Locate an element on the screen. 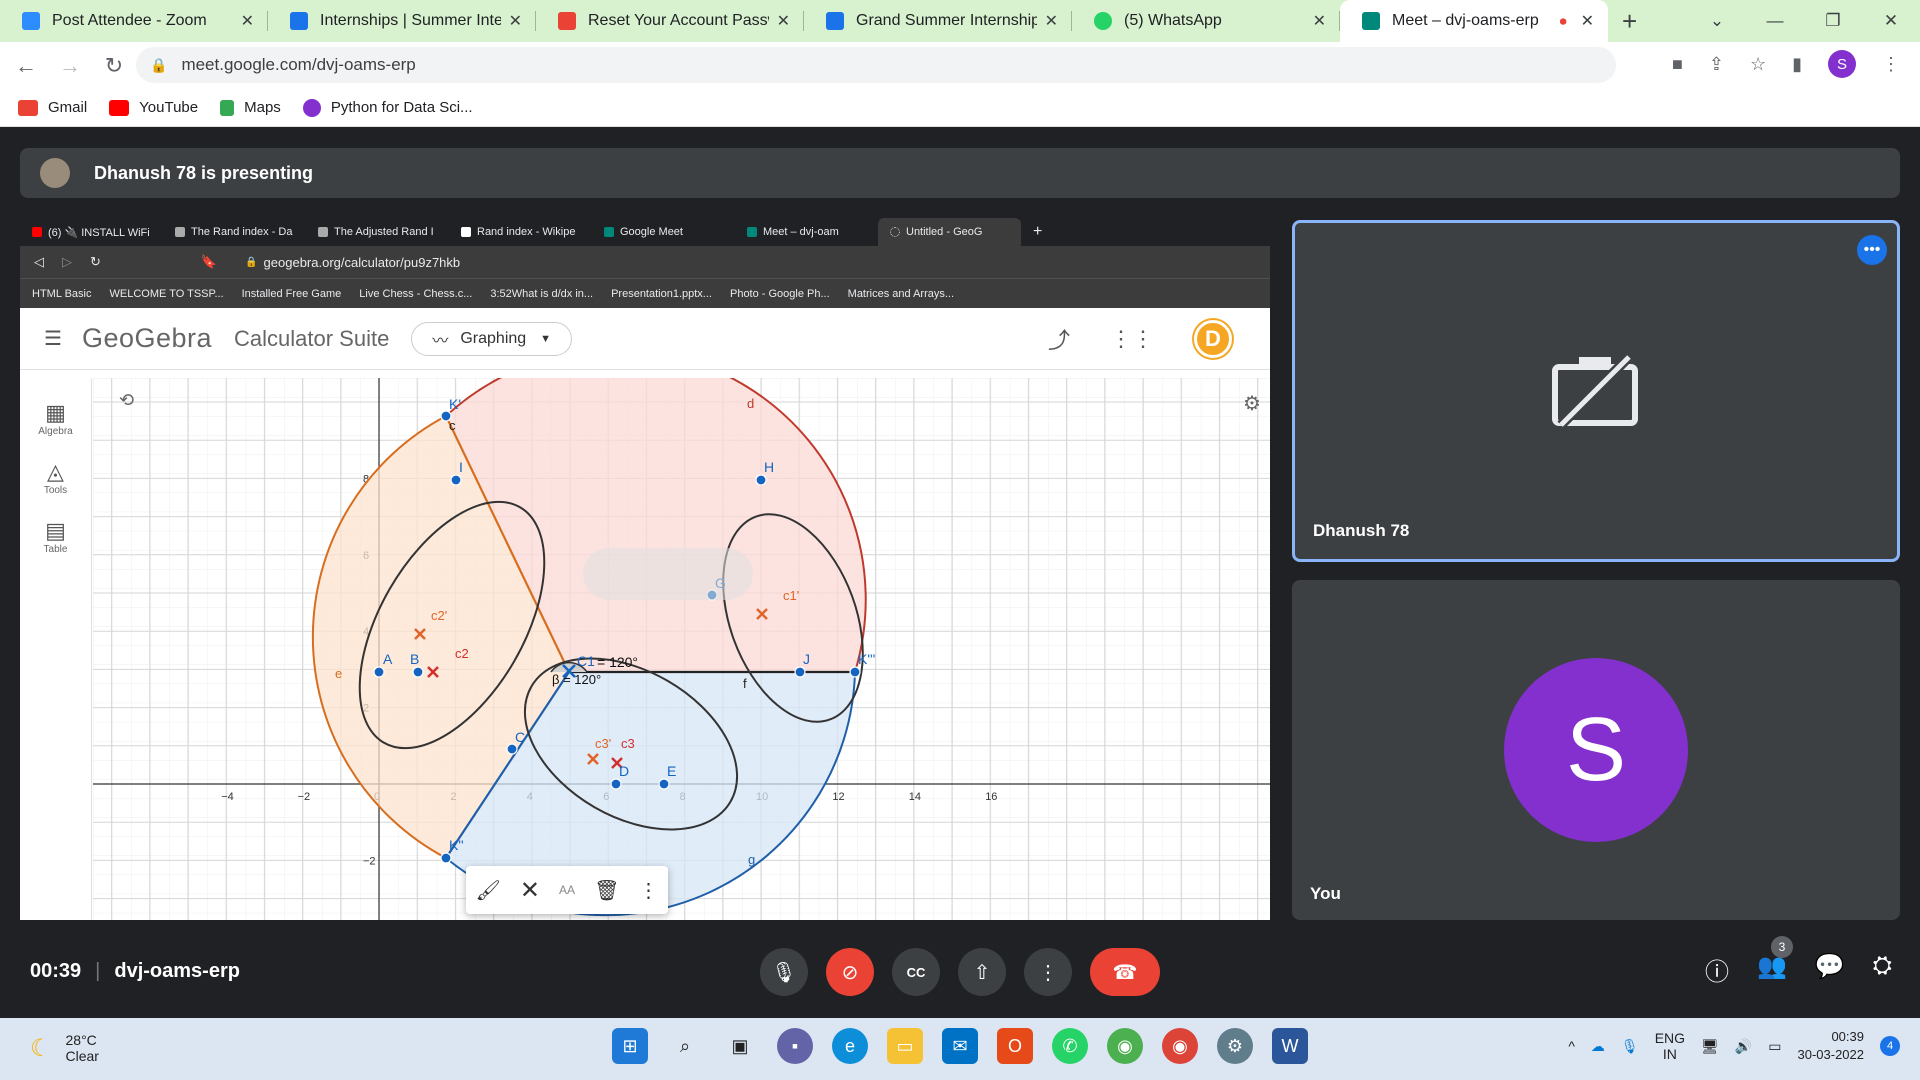  shared-tab-title: The Rand index - Da is located at coordinates (242, 232).